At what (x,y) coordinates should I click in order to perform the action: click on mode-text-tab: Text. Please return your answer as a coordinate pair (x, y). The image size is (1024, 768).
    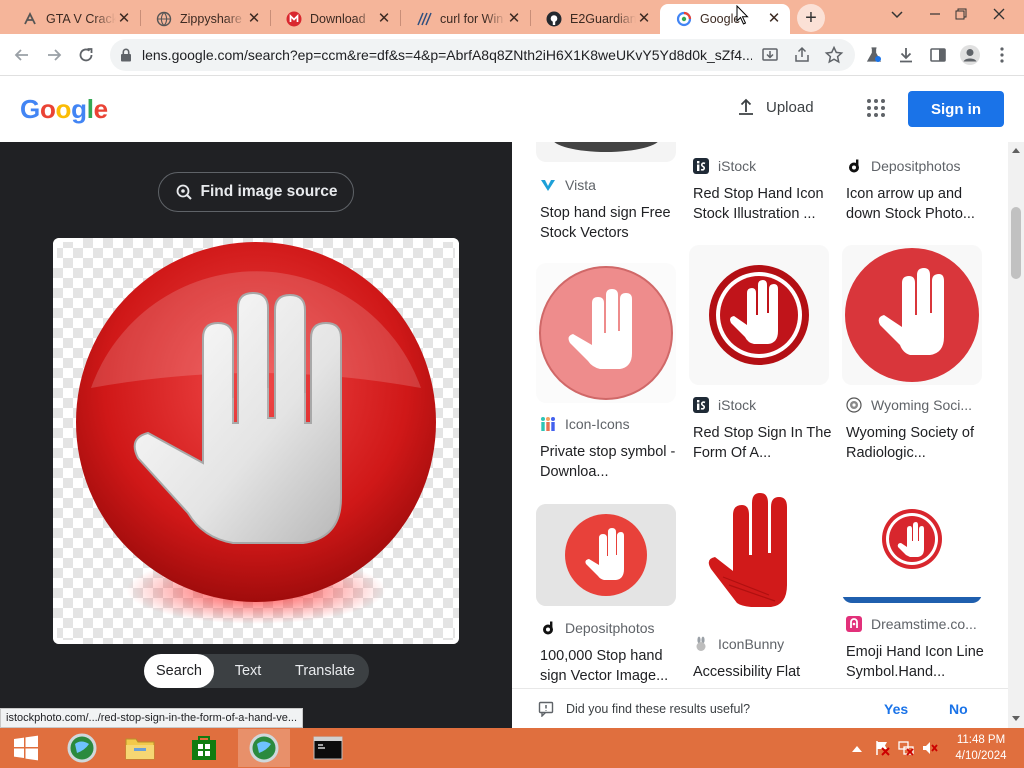
    Looking at the image, I should click on (248, 671).